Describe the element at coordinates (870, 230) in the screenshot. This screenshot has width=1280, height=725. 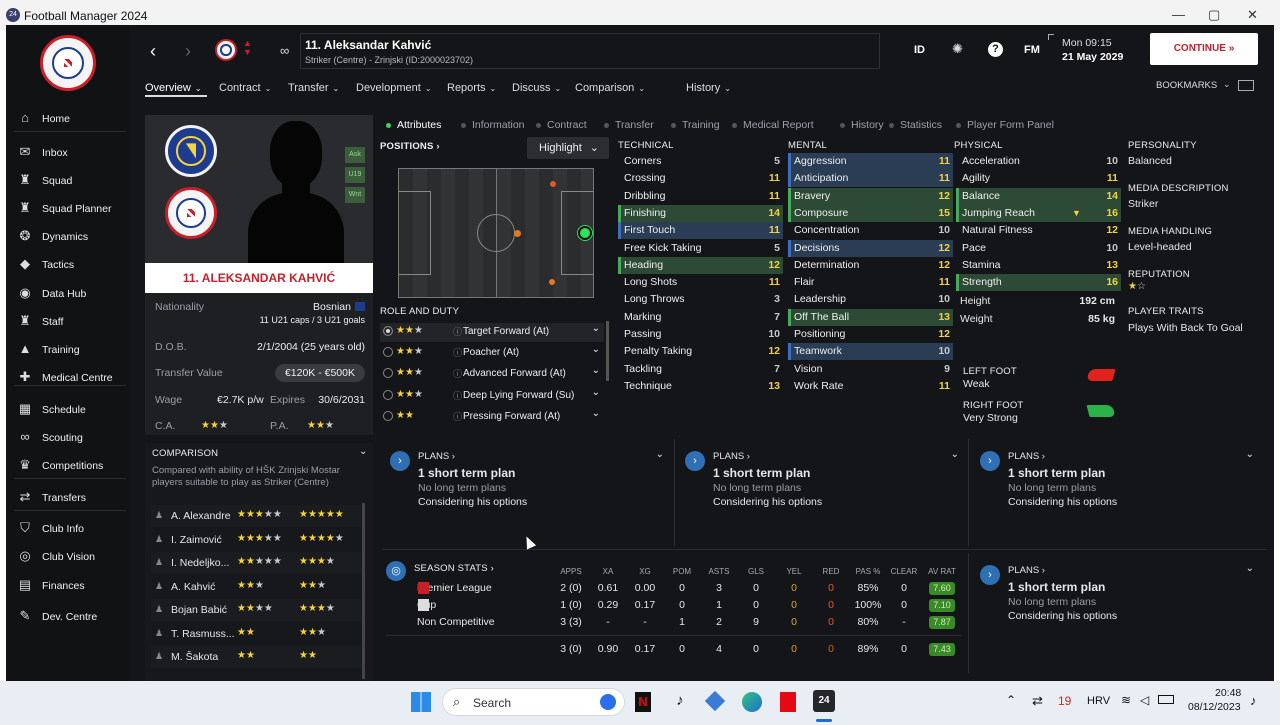
I see `attribute-row: Concentration 10` at that location.